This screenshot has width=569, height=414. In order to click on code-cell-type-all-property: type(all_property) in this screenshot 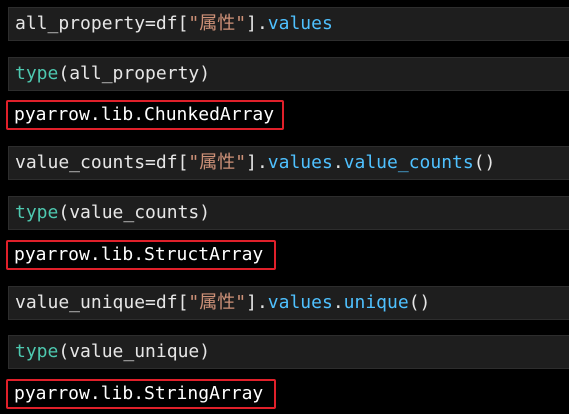, I will do `click(288, 74)`.